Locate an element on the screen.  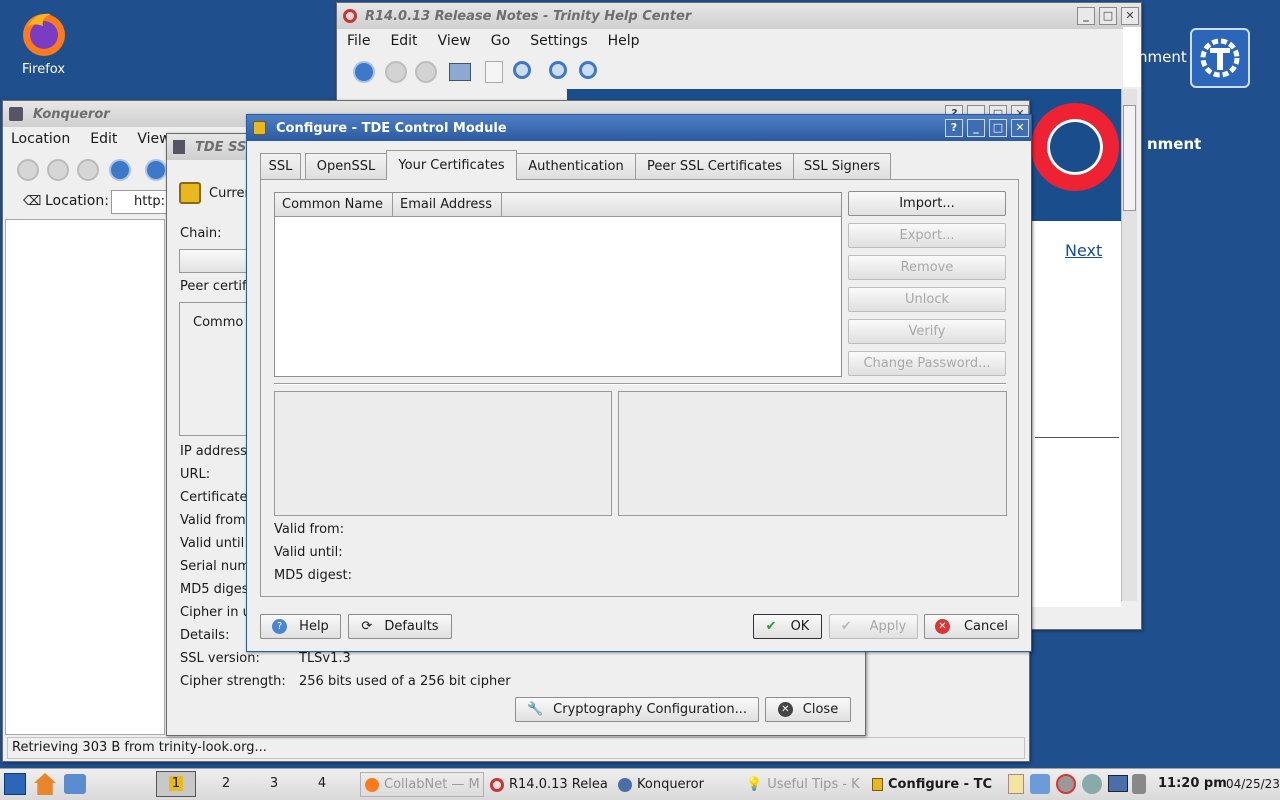
cancel-button: ✕ Cancel is located at coordinates (971, 626).